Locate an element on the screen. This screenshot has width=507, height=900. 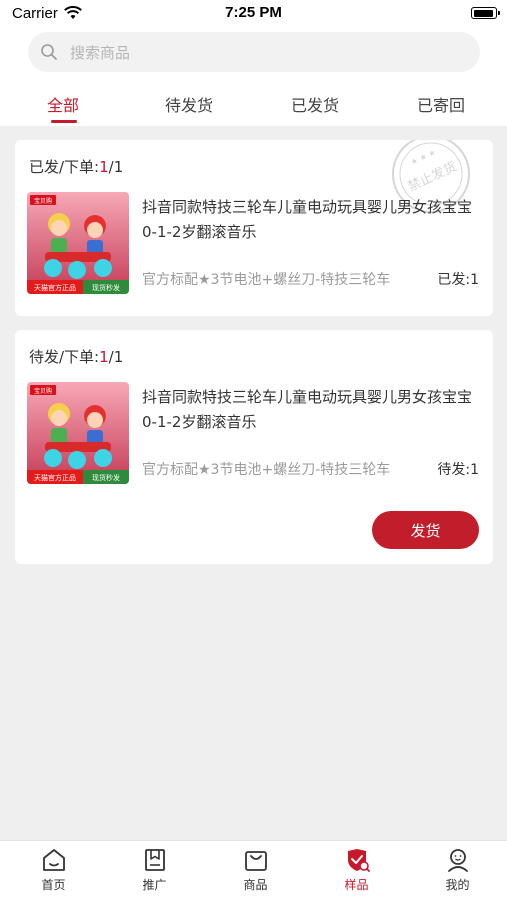
nav-profile: 我的 is located at coordinates (457, 872).